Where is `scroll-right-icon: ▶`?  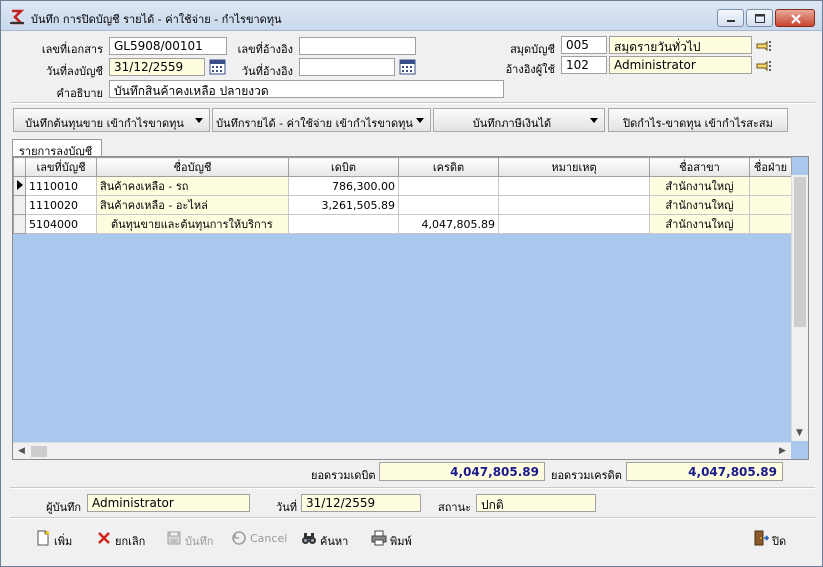
scroll-right-icon: ▶ is located at coordinates (782, 451).